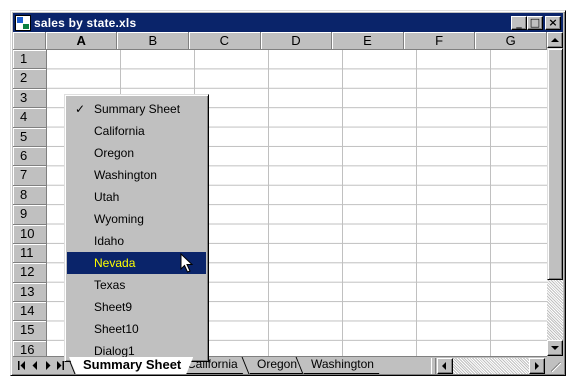  Describe the element at coordinates (114, 351) in the screenshot. I see `sheet-menu-item-label: Dialog1` at that location.